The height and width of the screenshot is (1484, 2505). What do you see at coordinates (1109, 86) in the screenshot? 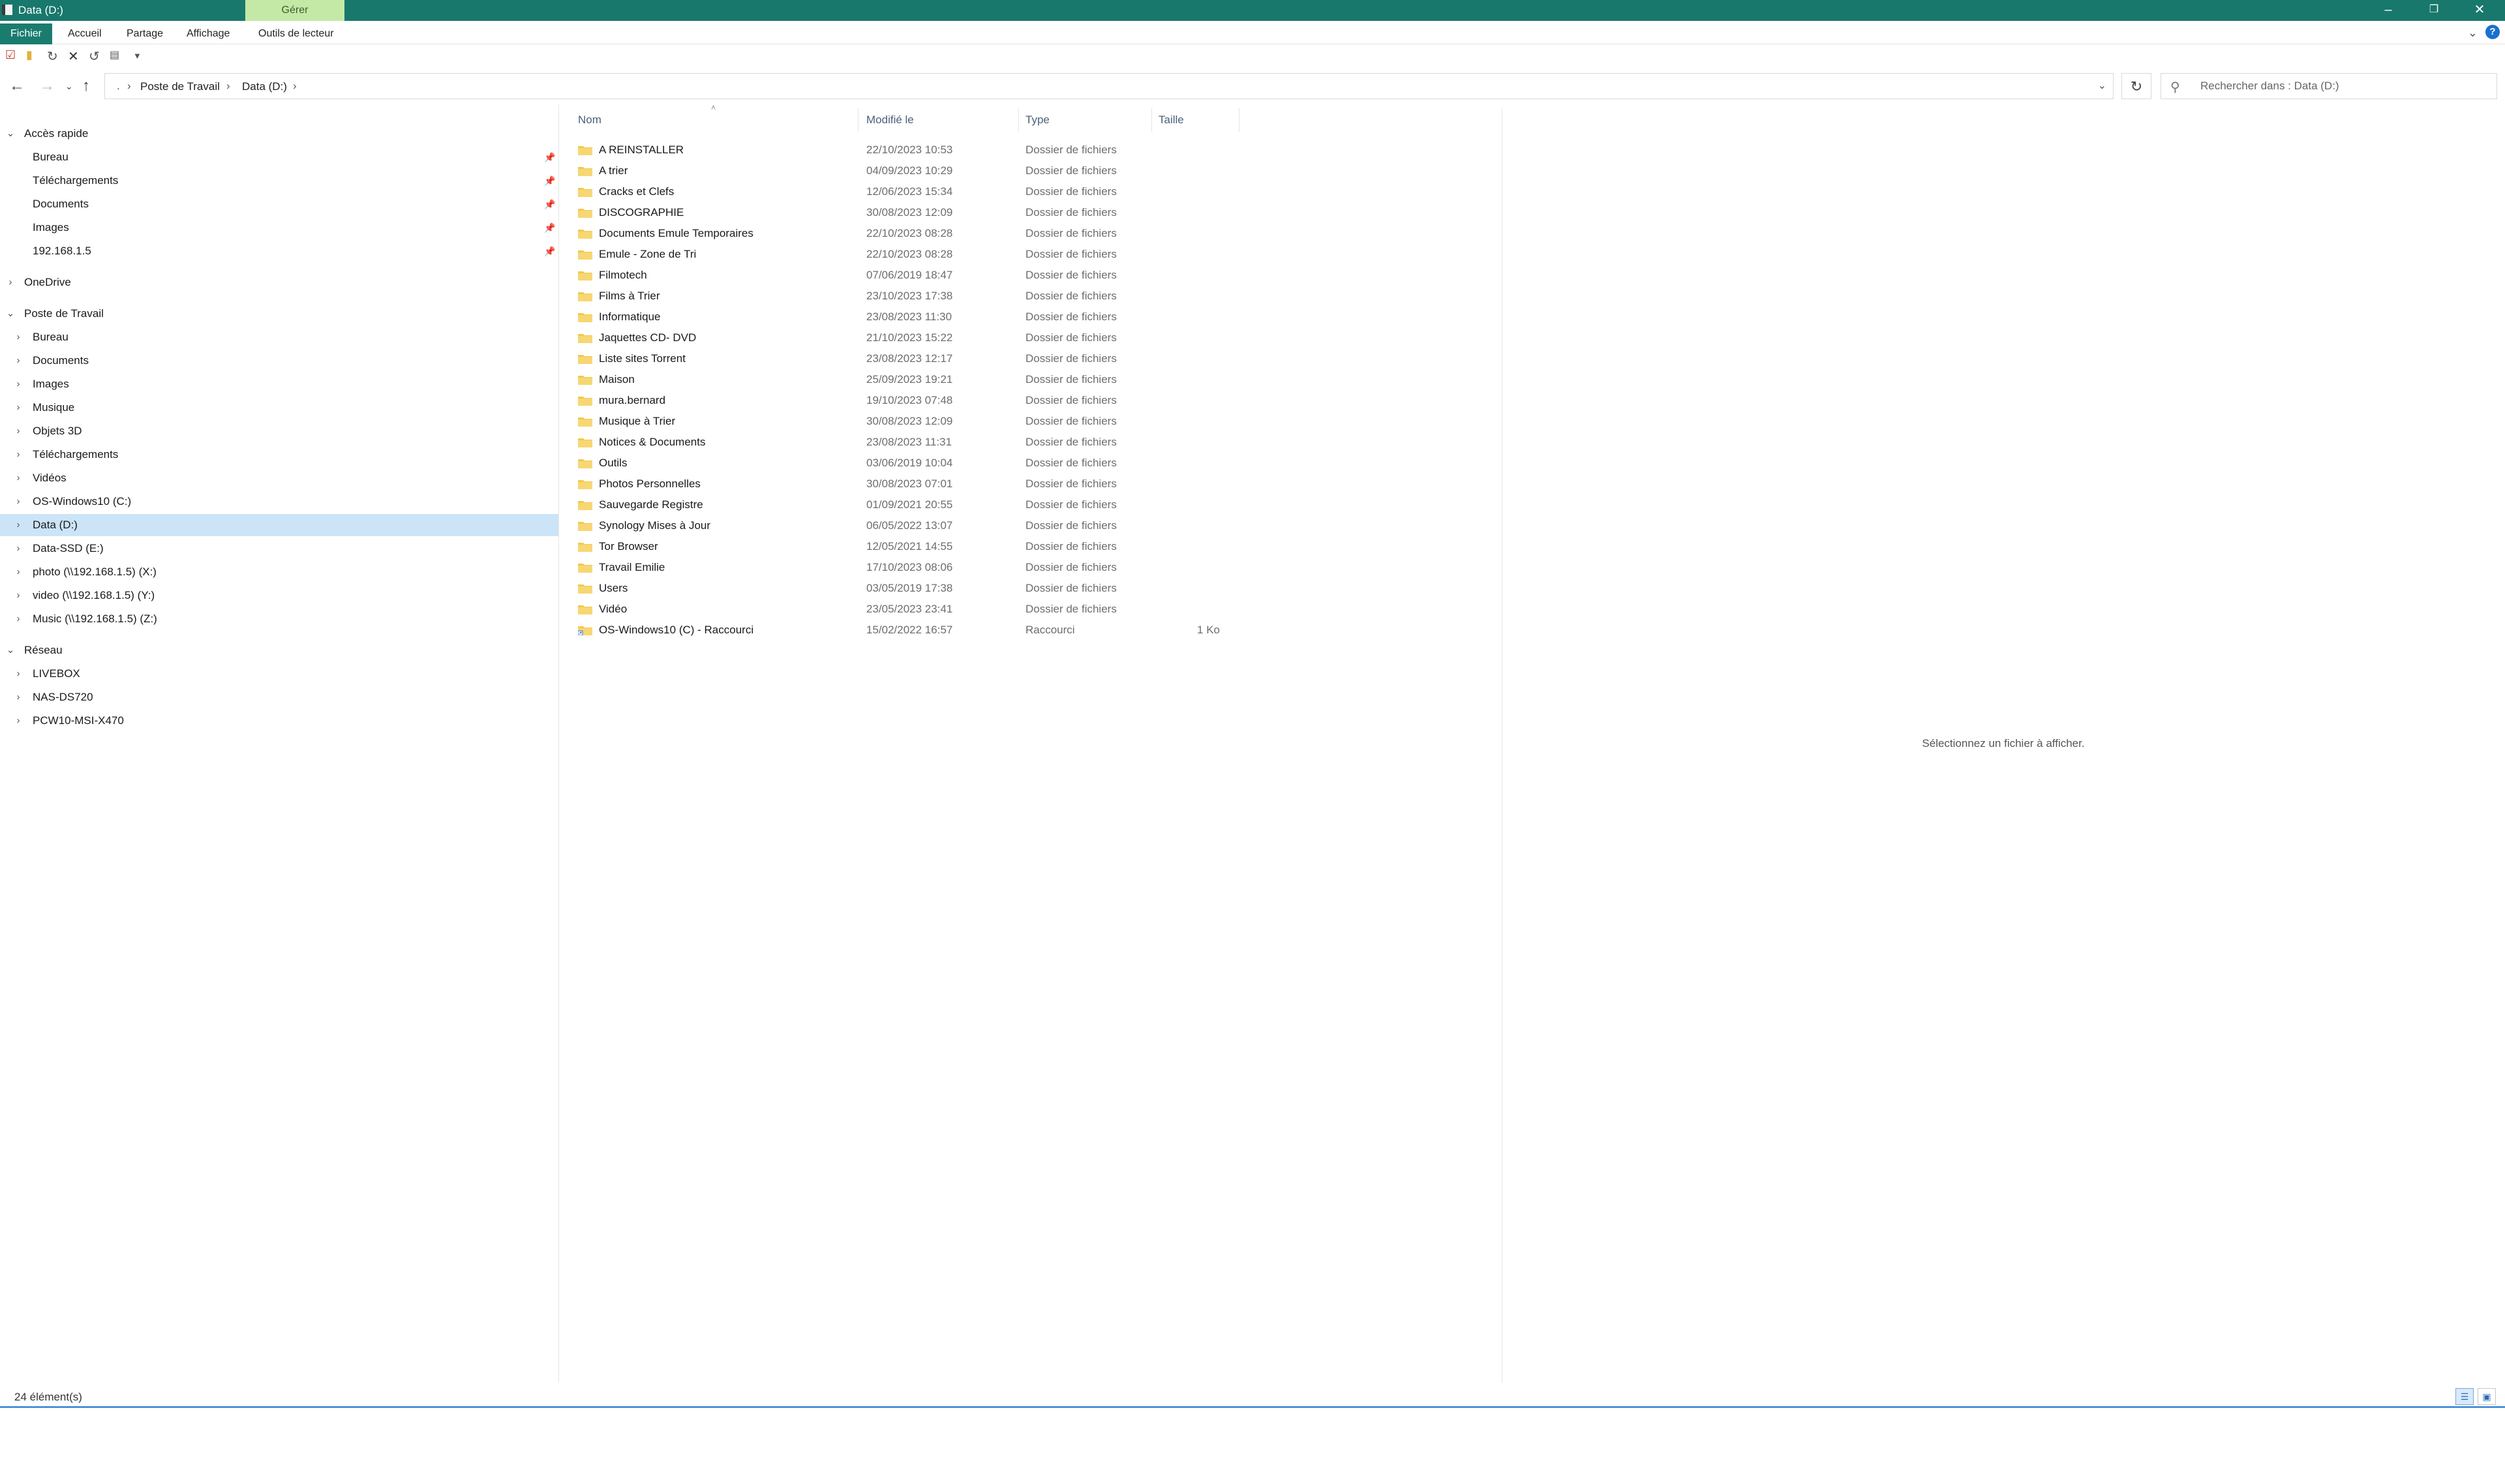
I see `address-bar: . › Poste de Travail › Data (D:) › ⌄` at bounding box center [1109, 86].